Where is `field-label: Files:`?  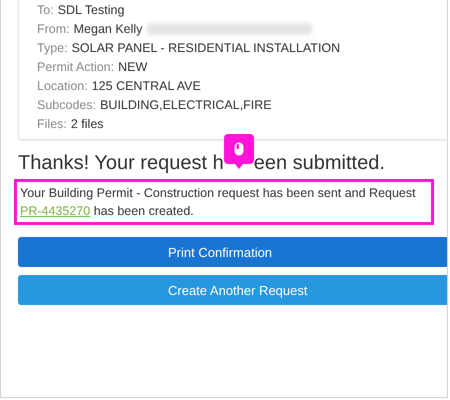
field-label: Files: is located at coordinates (52, 123).